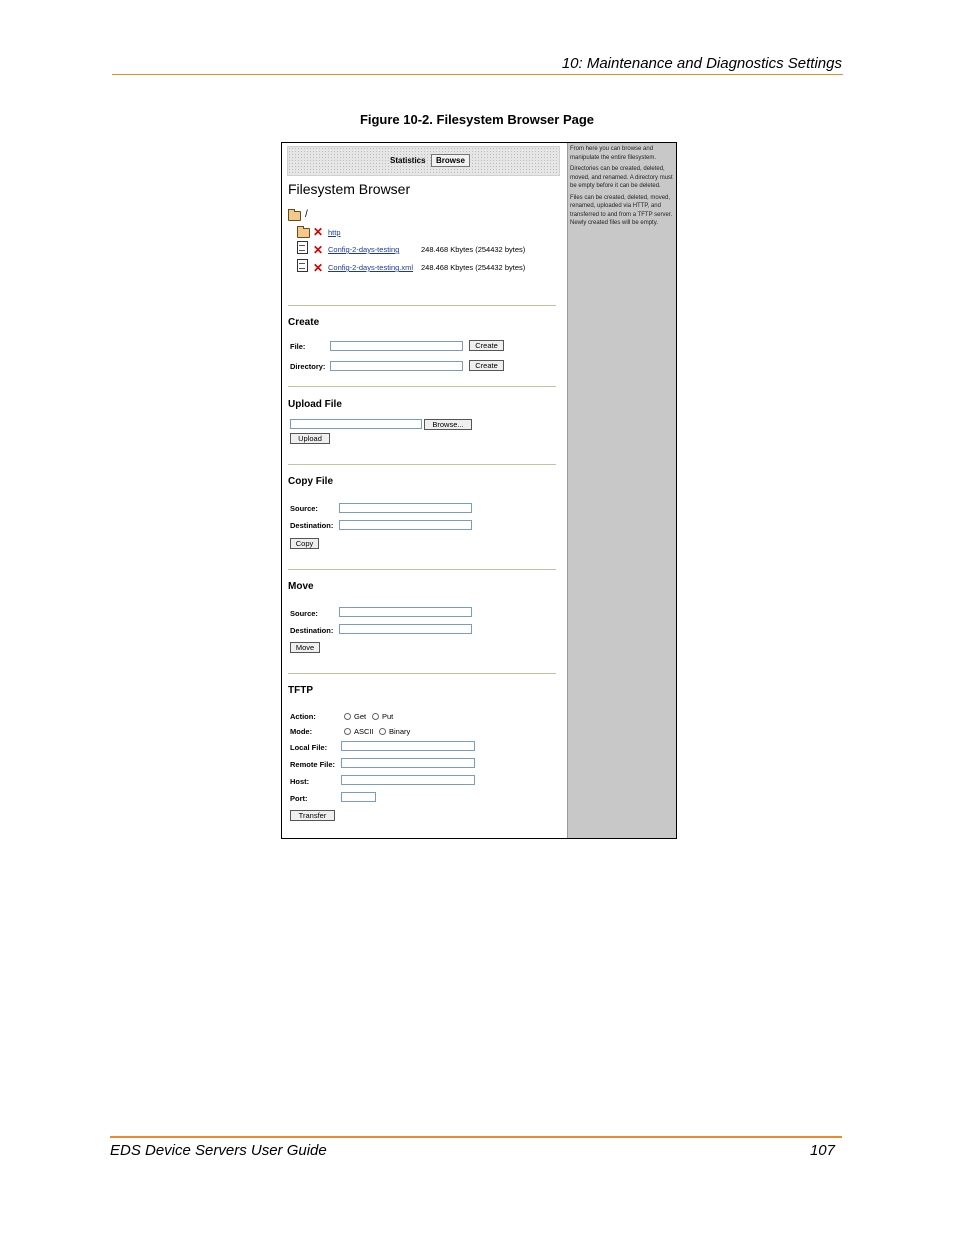 This screenshot has height=1235, width=954. What do you see at coordinates (358, 797) in the screenshot?
I see `tftp-port-input` at bounding box center [358, 797].